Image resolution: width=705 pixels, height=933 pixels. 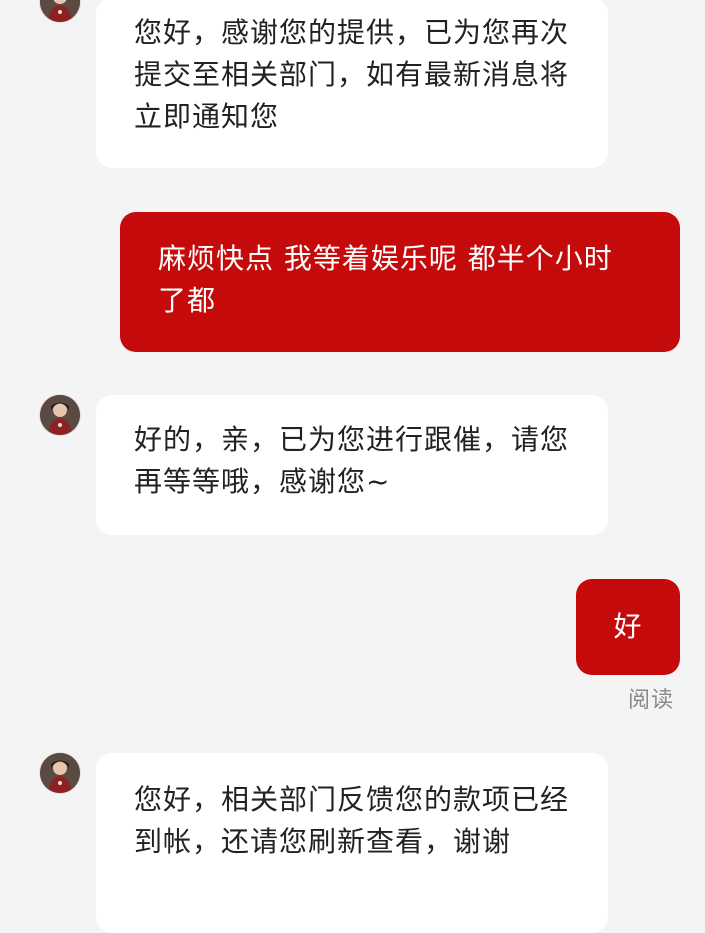 I want to click on incoming-message-bubble: 您好，感谢您的提供，已为您再次提交至相关部门，如有最新消息将立即通知您, so click(x=352, y=84).